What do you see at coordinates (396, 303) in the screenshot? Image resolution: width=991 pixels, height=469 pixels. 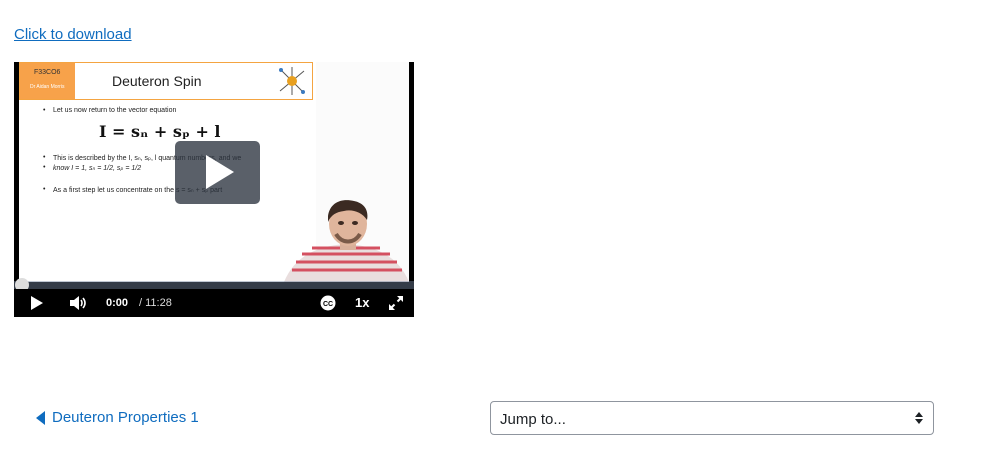 I see `fullscreen-icon` at bounding box center [396, 303].